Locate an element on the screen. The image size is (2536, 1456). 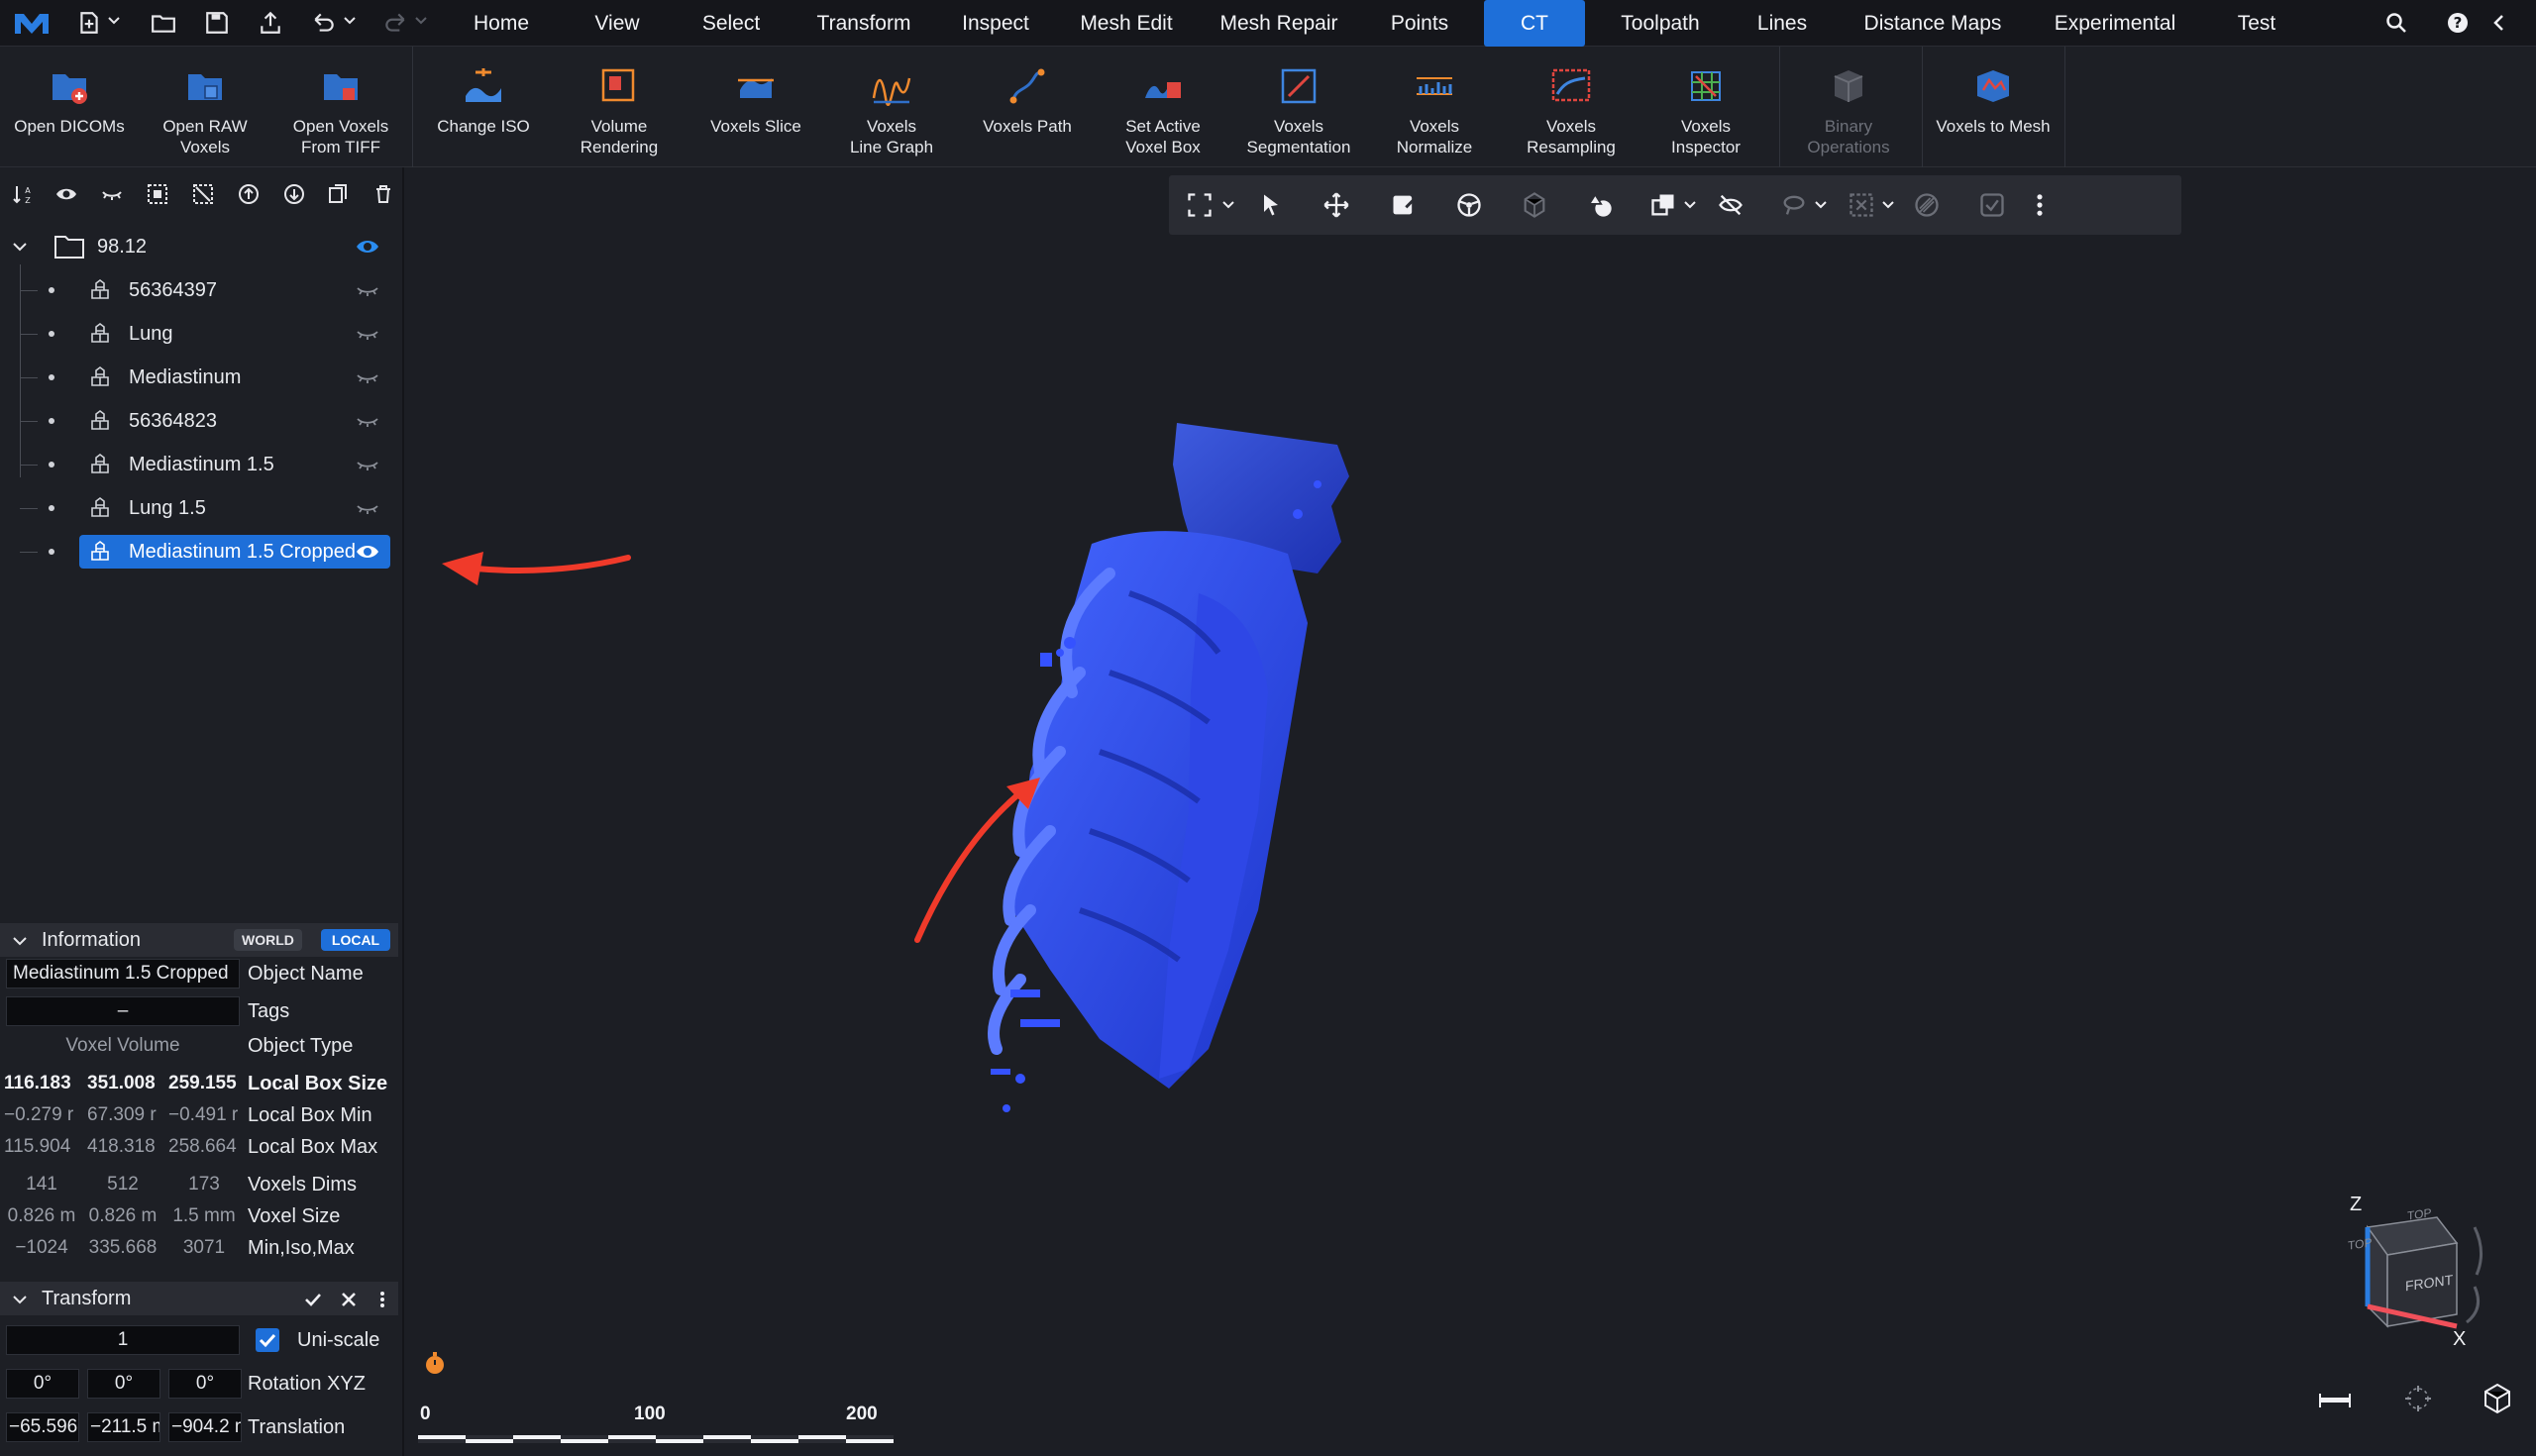
deselect-icon is located at coordinates (203, 194).